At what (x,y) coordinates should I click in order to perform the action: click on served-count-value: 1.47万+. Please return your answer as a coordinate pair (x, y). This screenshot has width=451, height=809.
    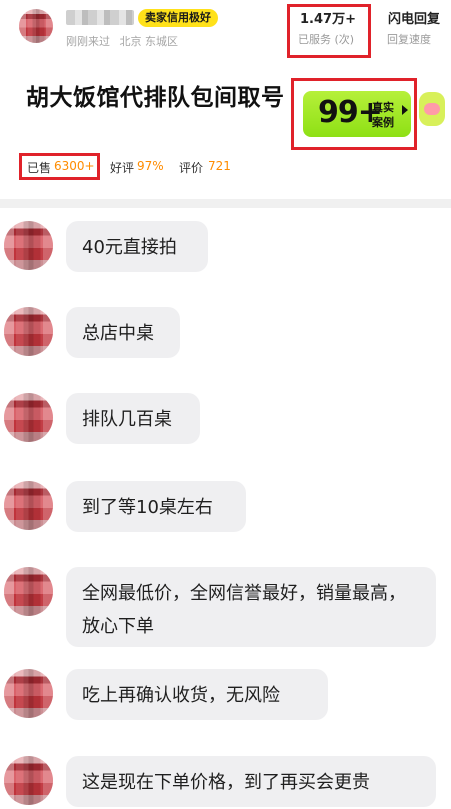
    Looking at the image, I should click on (328, 19).